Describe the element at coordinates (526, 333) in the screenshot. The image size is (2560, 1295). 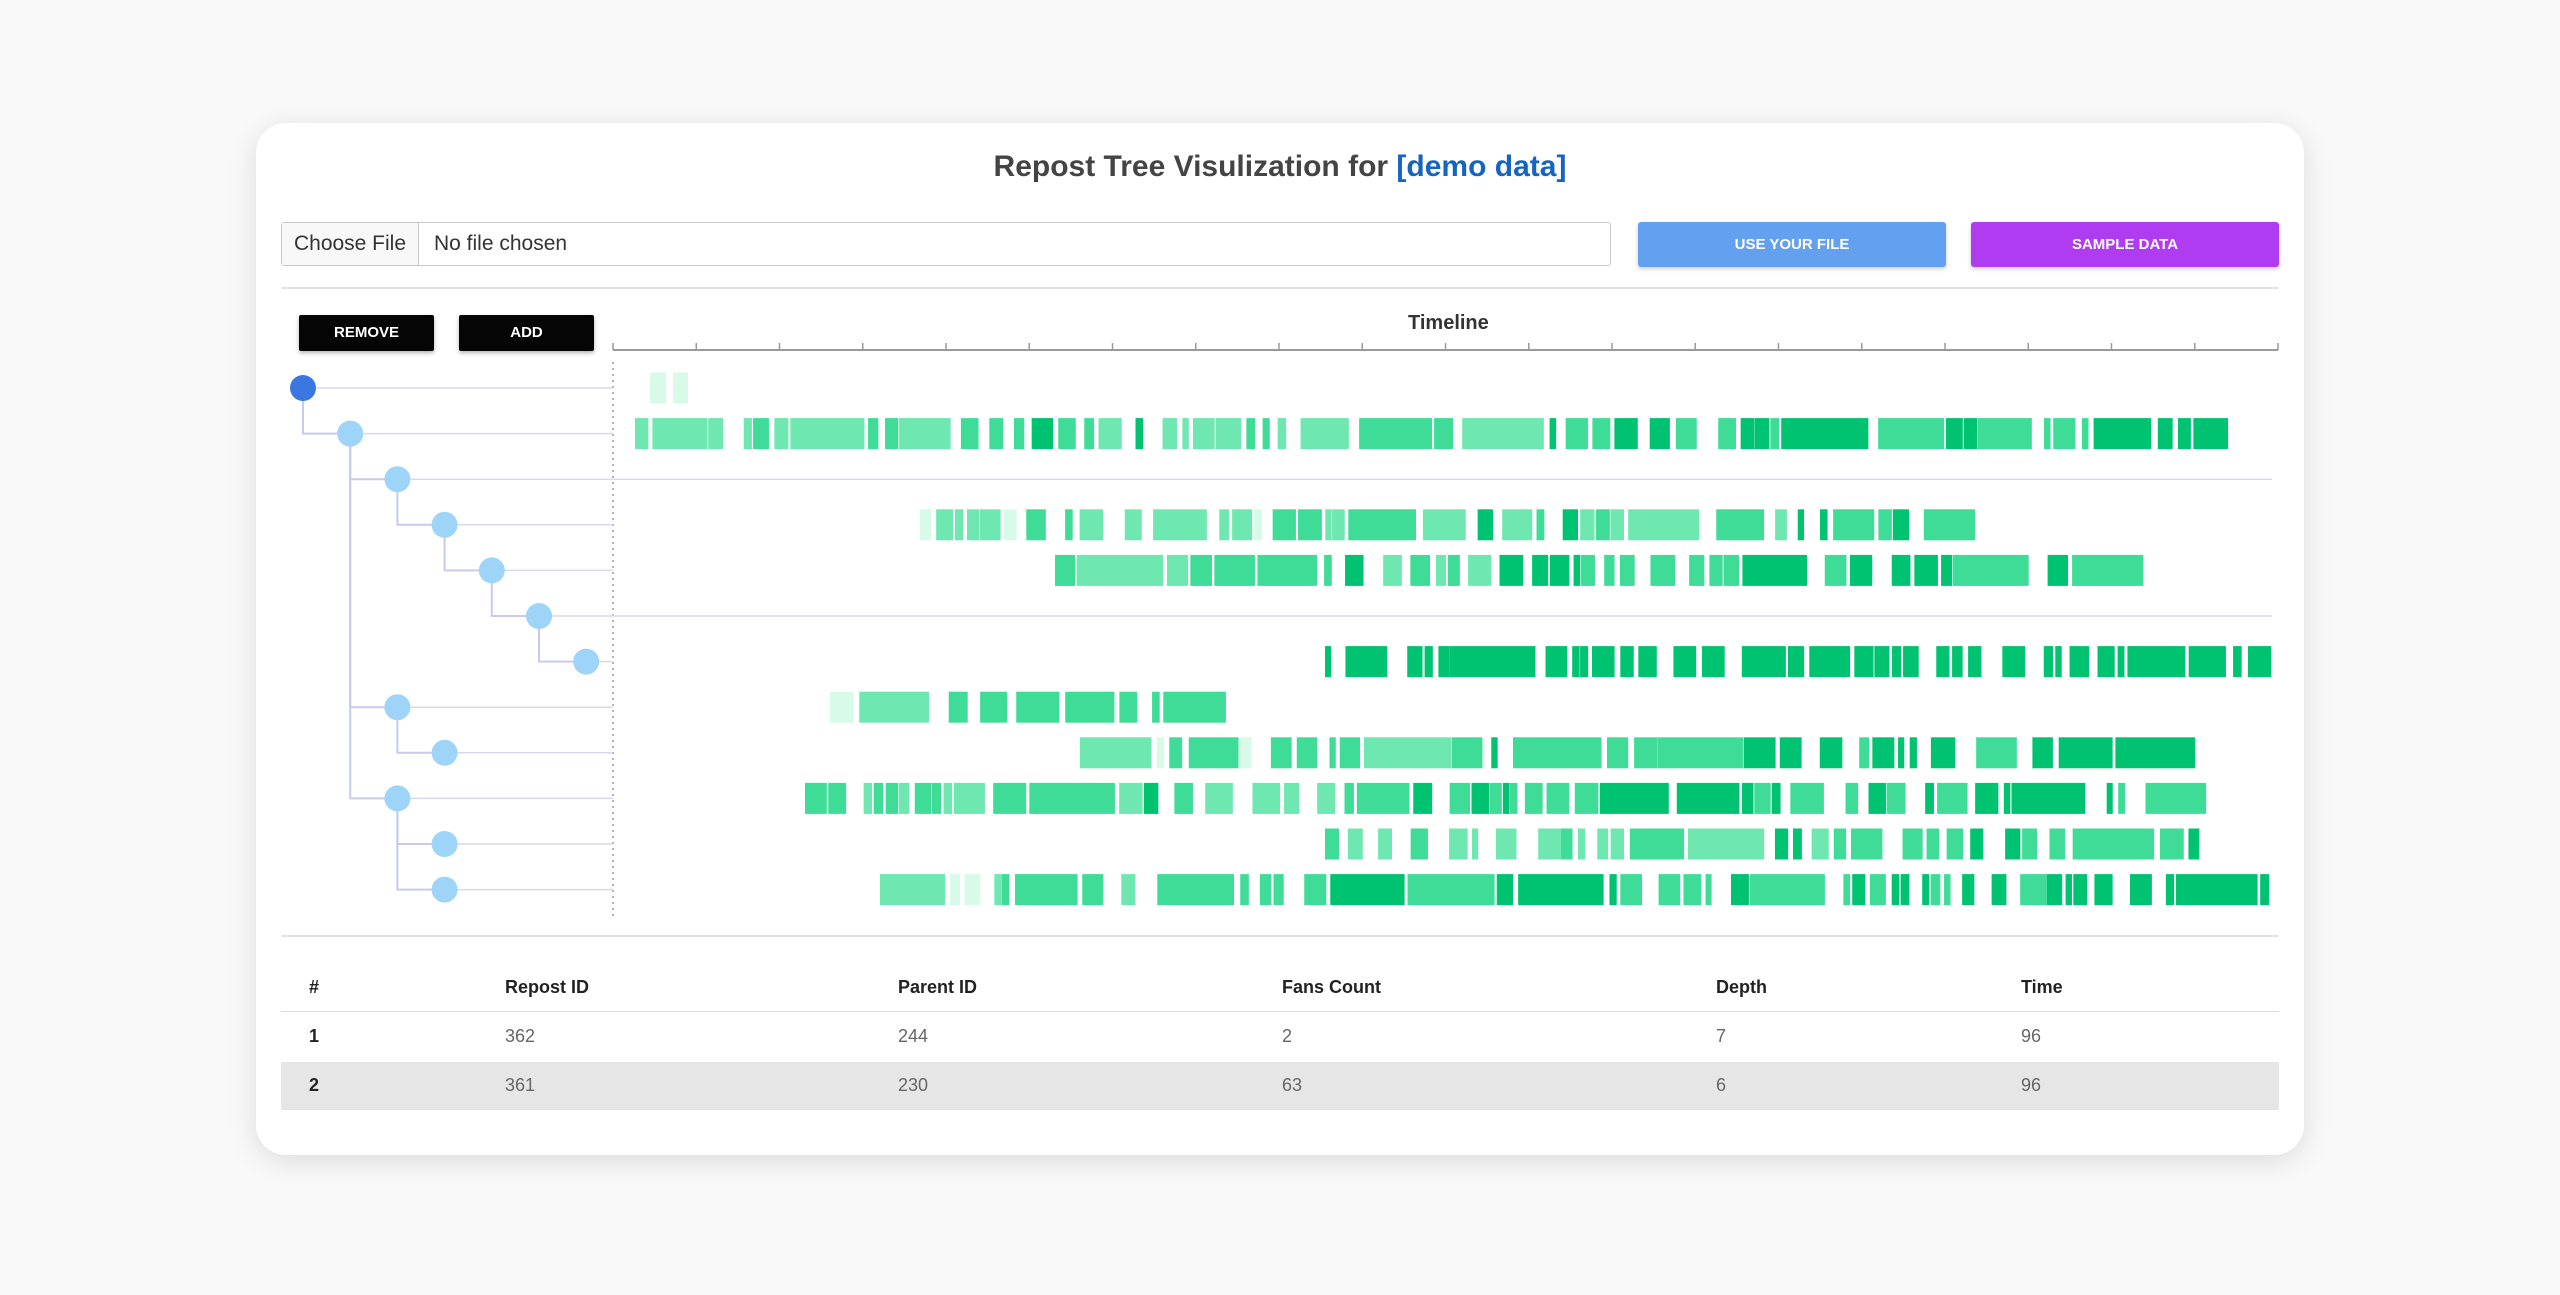
I see `add-button: ADD` at that location.